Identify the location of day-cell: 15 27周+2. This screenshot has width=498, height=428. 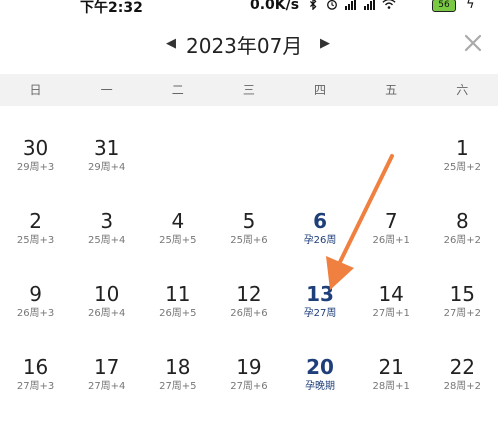
(462, 318).